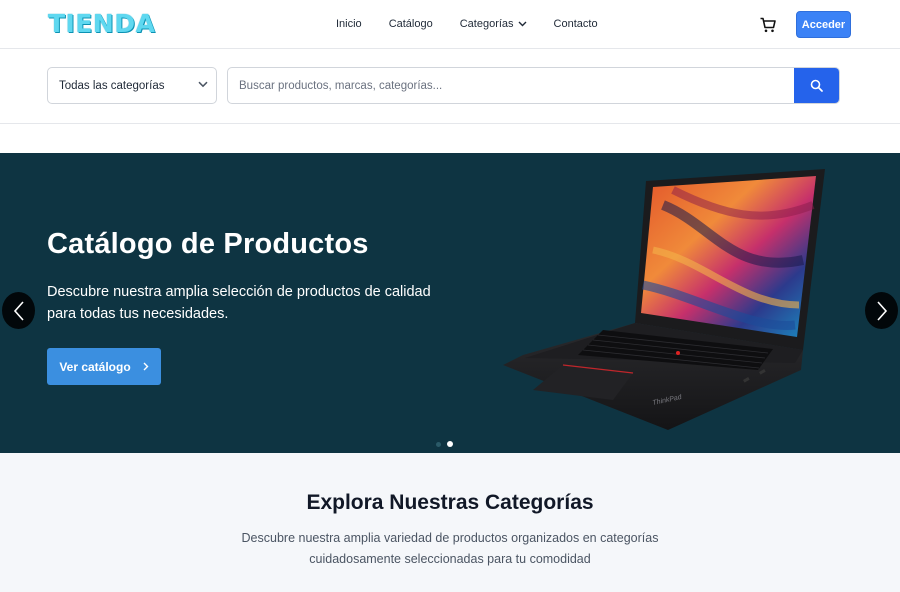 The image size is (900, 592). What do you see at coordinates (576, 24) in the screenshot?
I see `nav-link-contacto: Contacto` at bounding box center [576, 24].